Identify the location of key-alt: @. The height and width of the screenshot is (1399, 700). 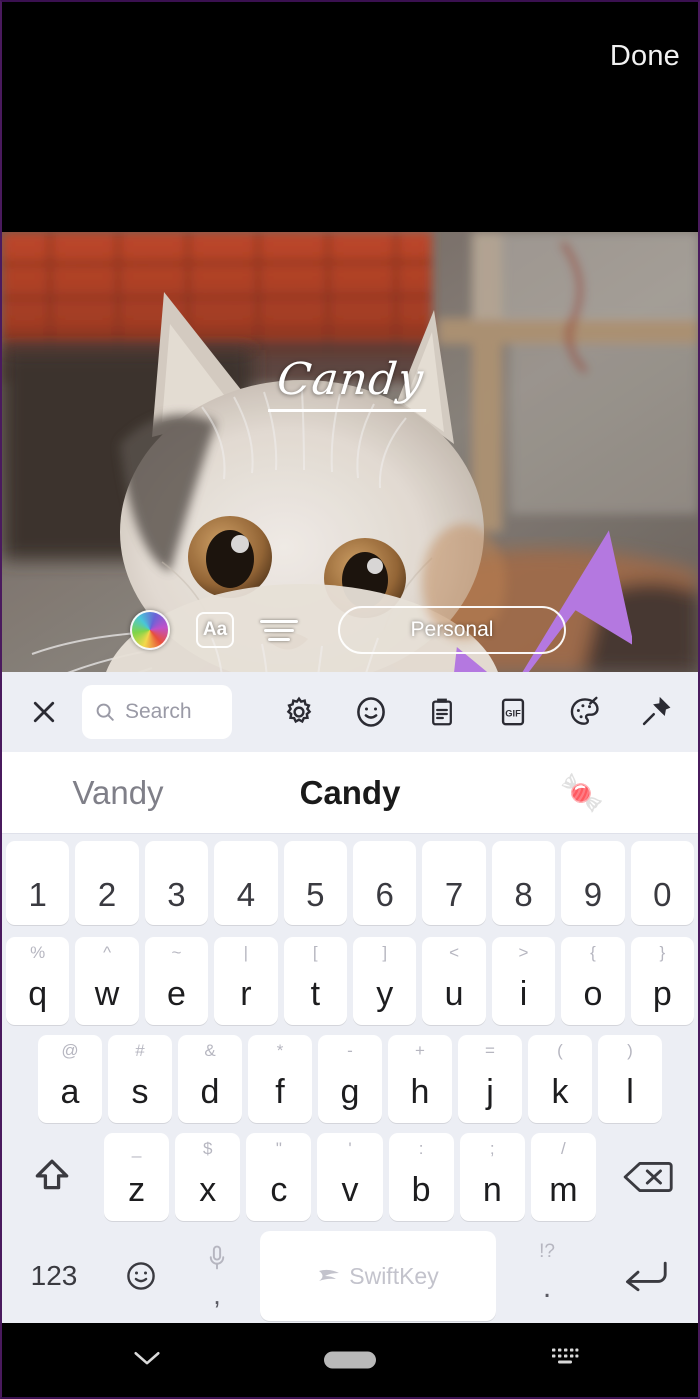
(70, 1050).